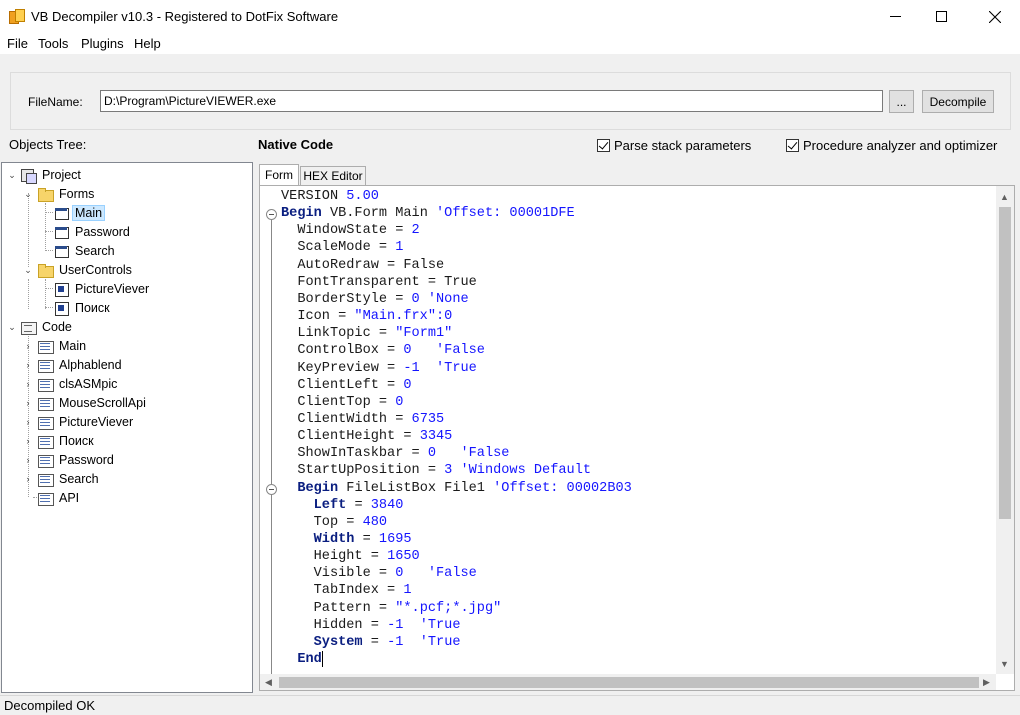 The image size is (1020, 715). Describe the element at coordinates (346, 590) in the screenshot. I see `code-line: TabIndex = 1` at that location.